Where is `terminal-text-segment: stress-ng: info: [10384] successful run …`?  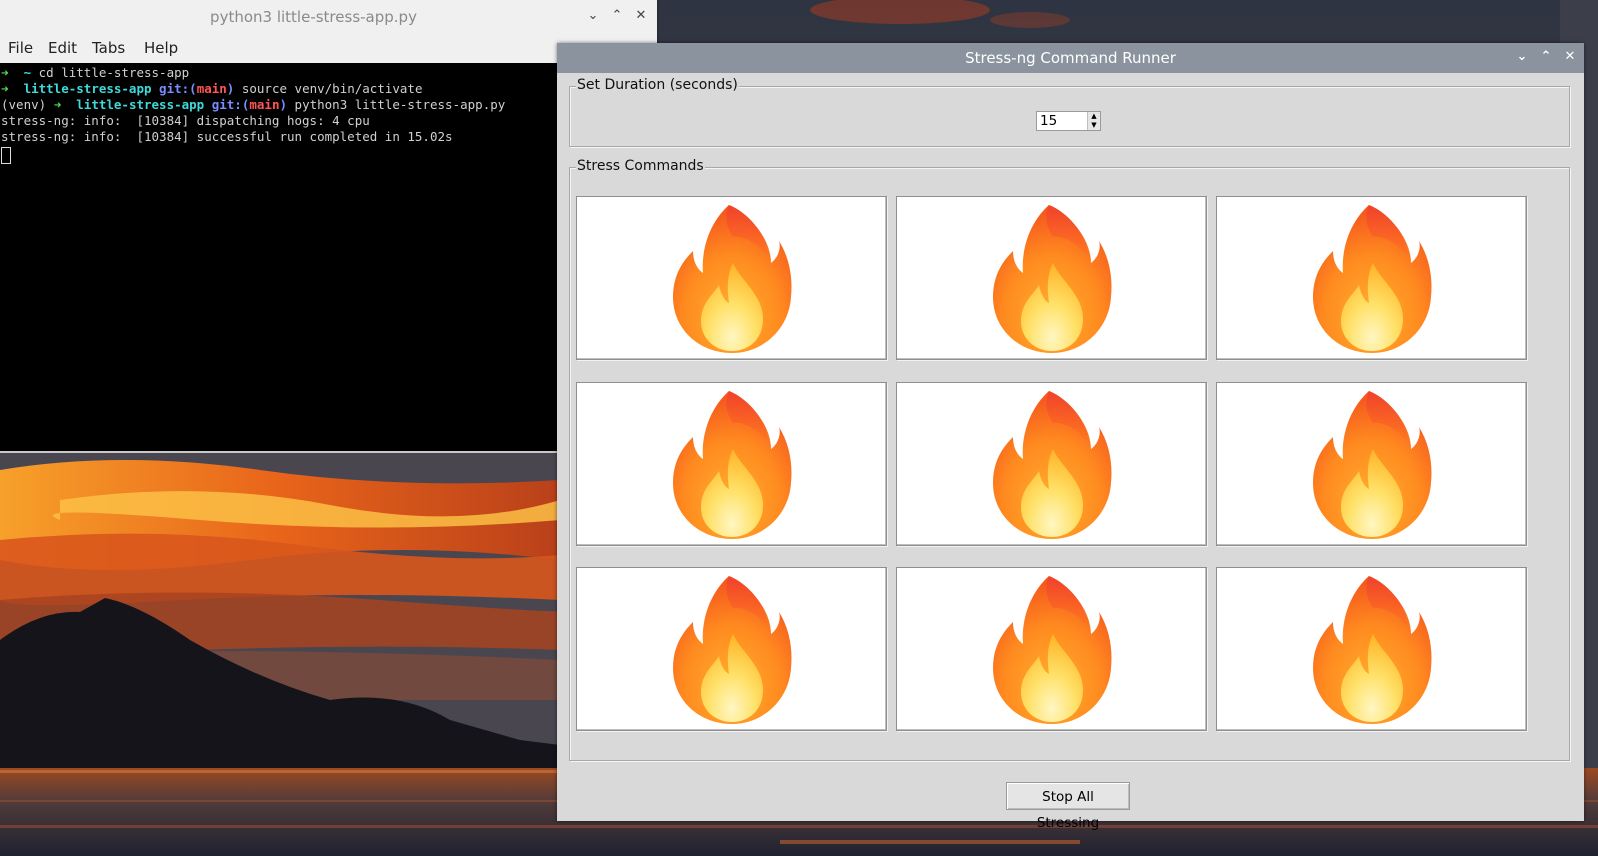
terminal-text-segment: stress-ng: info: [10384] successful run … is located at coordinates (227, 136).